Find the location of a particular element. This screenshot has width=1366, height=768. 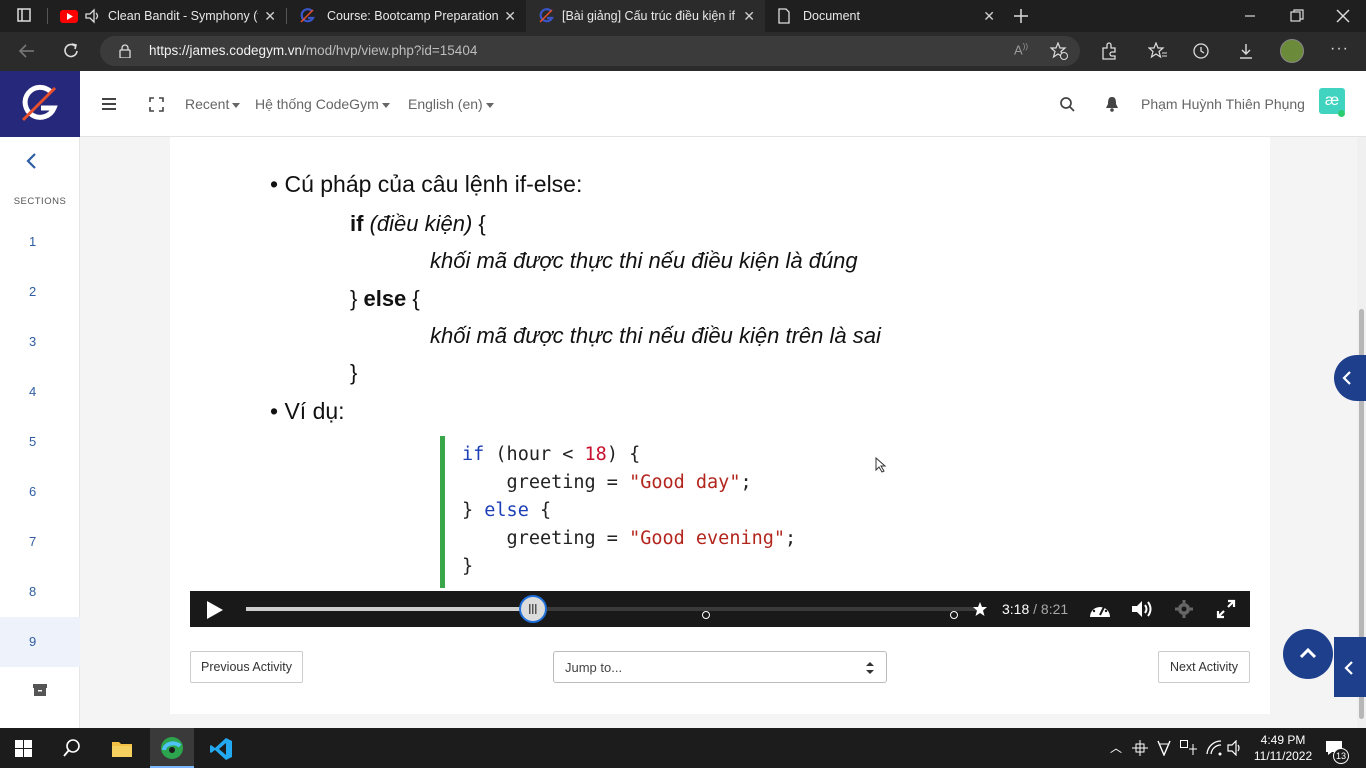

tab-course: Course: Bootcamp Preparation 2 ✕ is located at coordinates (406, 16).